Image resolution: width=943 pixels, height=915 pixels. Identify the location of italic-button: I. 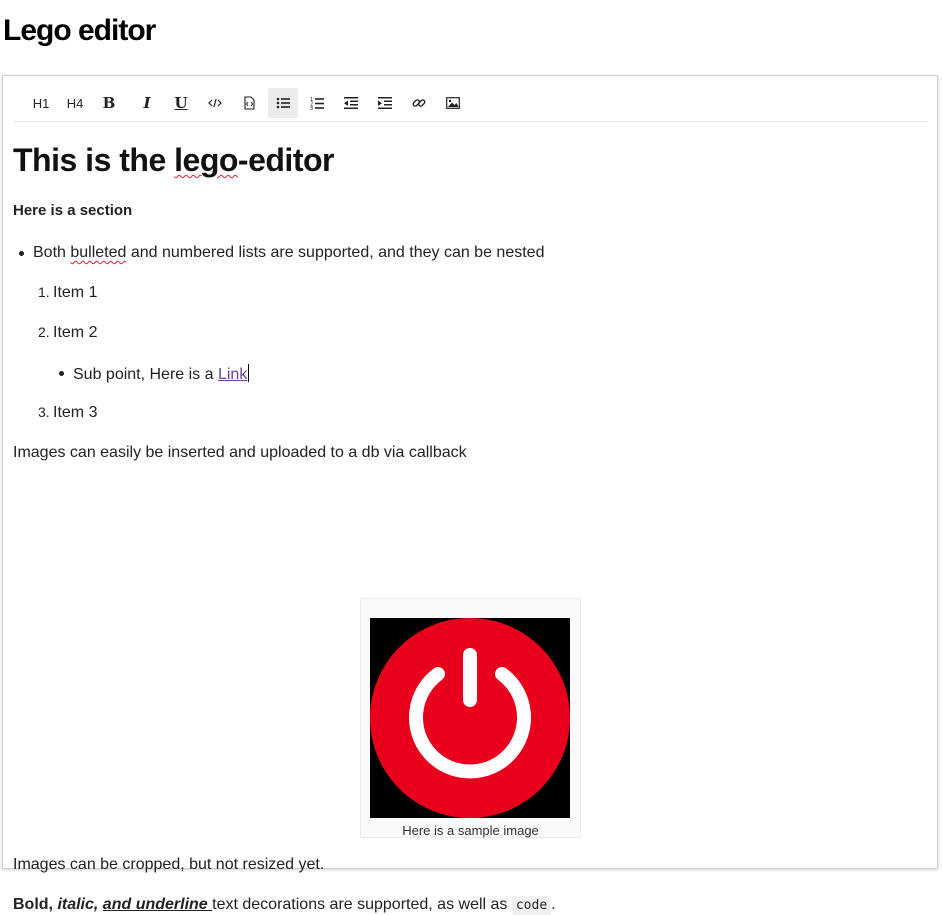
(147, 103).